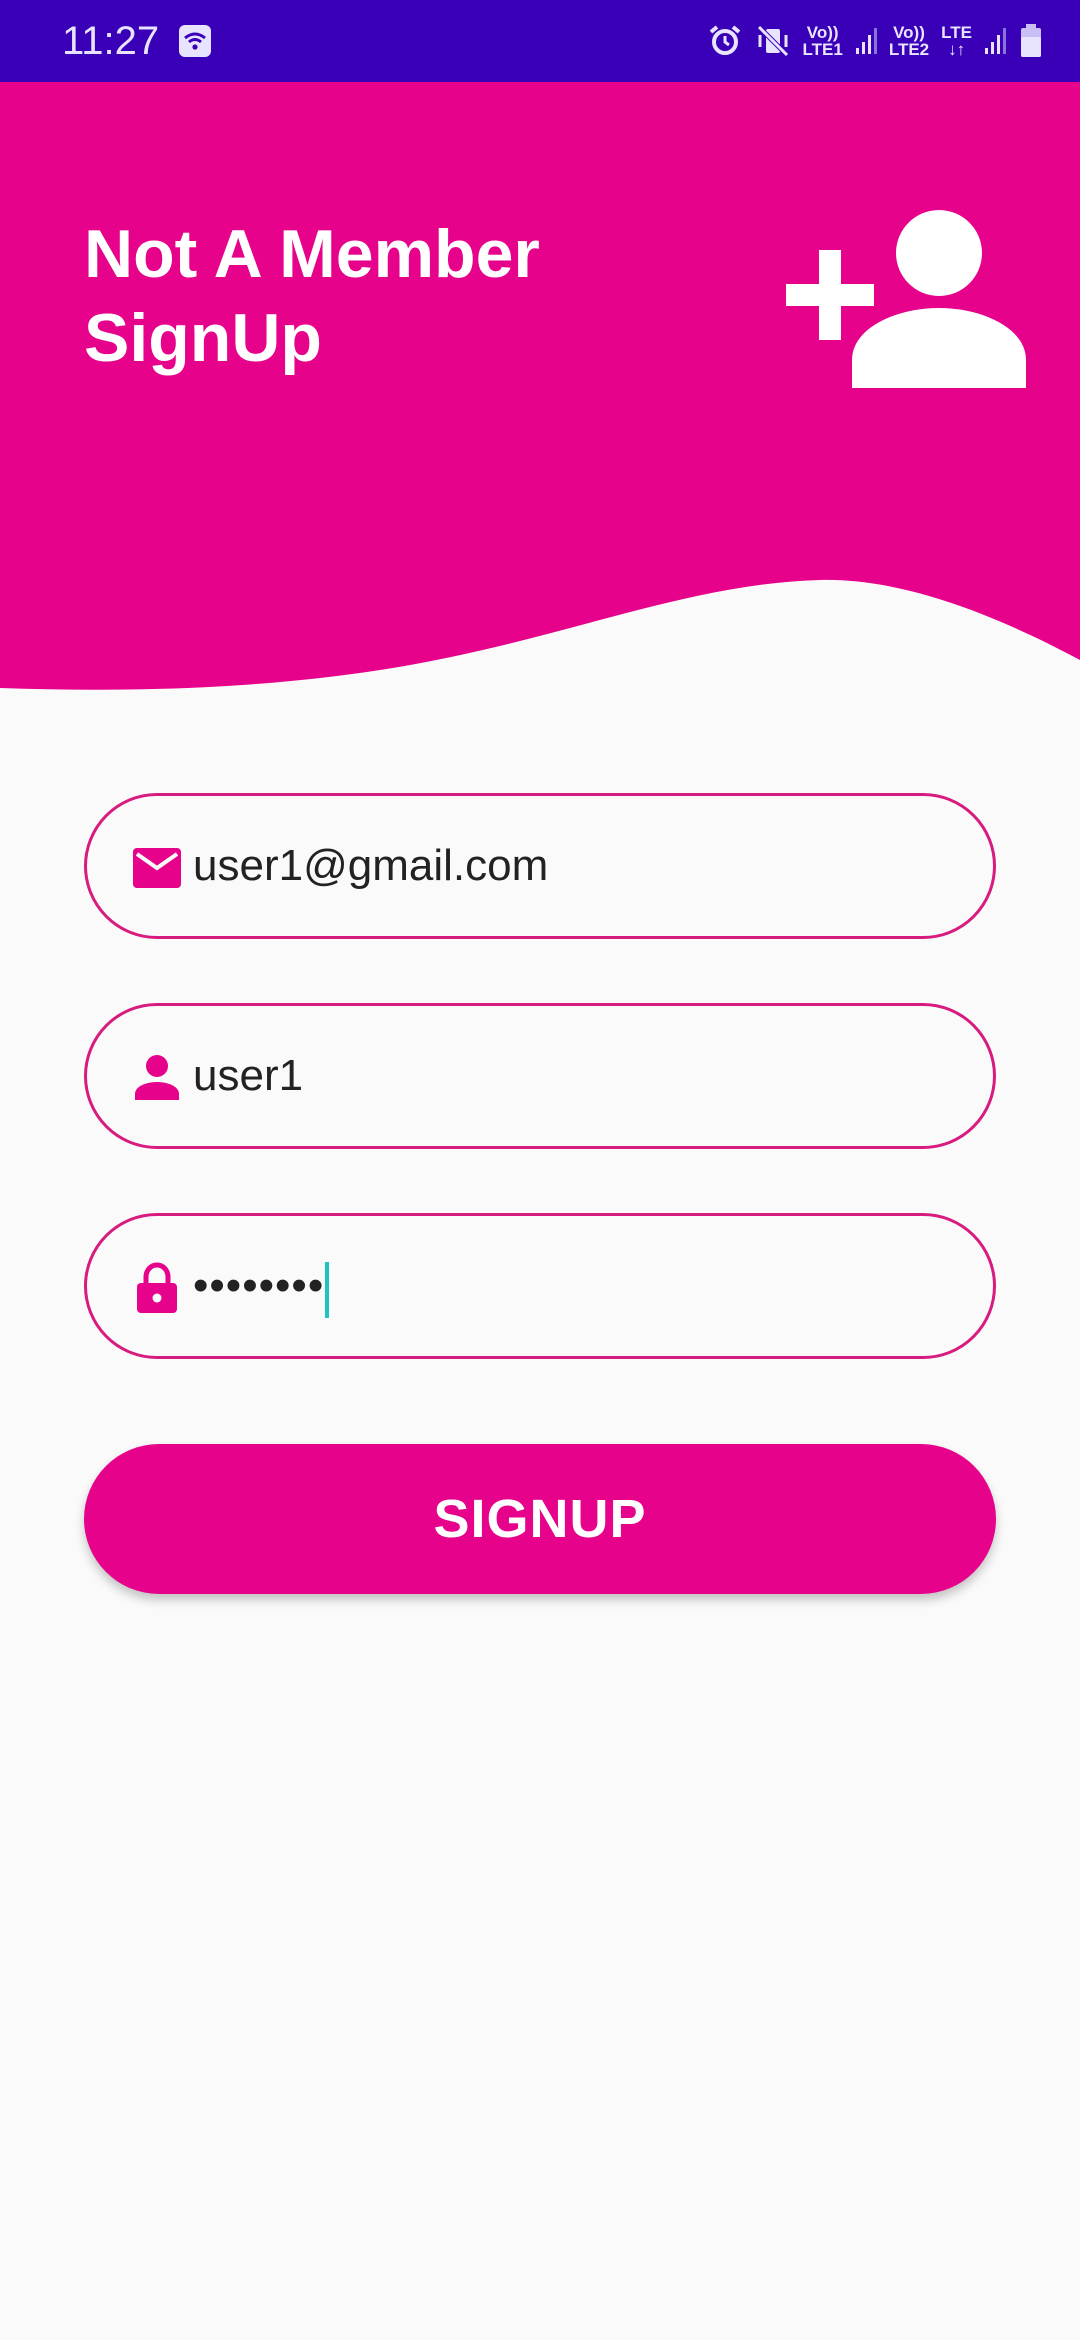  Describe the element at coordinates (540, 1076) in the screenshot. I see `username-field: user1` at that location.